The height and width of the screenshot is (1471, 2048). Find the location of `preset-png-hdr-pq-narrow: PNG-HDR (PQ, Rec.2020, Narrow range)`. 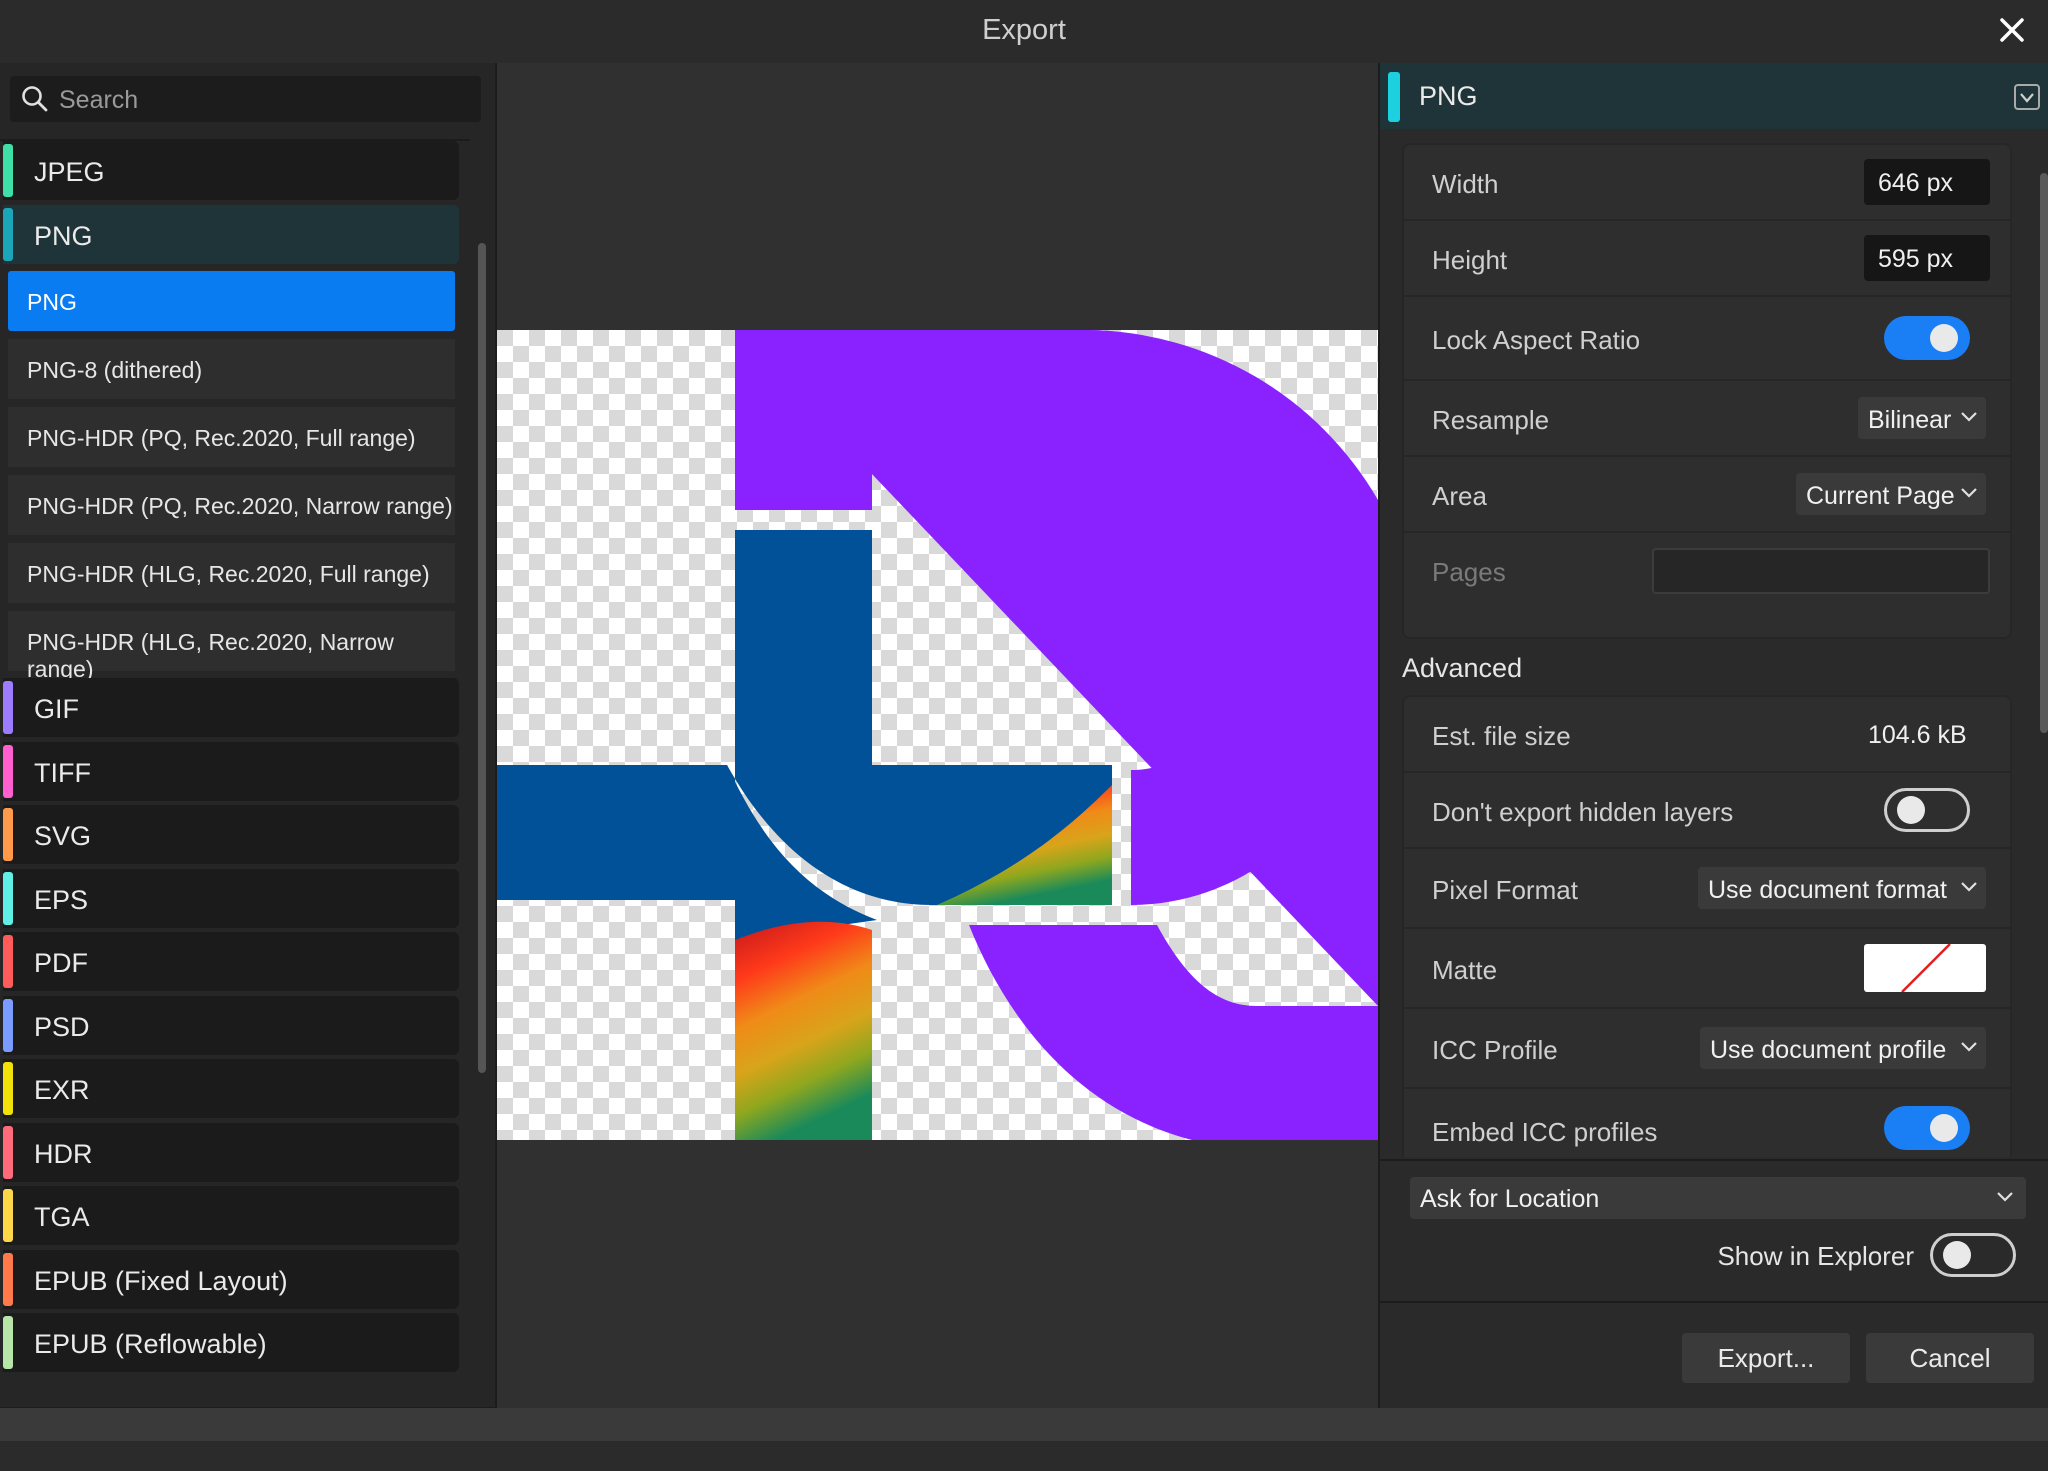

preset-png-hdr-pq-narrow: PNG-HDR (PQ, Rec.2020, Narrow range) is located at coordinates (231, 505).